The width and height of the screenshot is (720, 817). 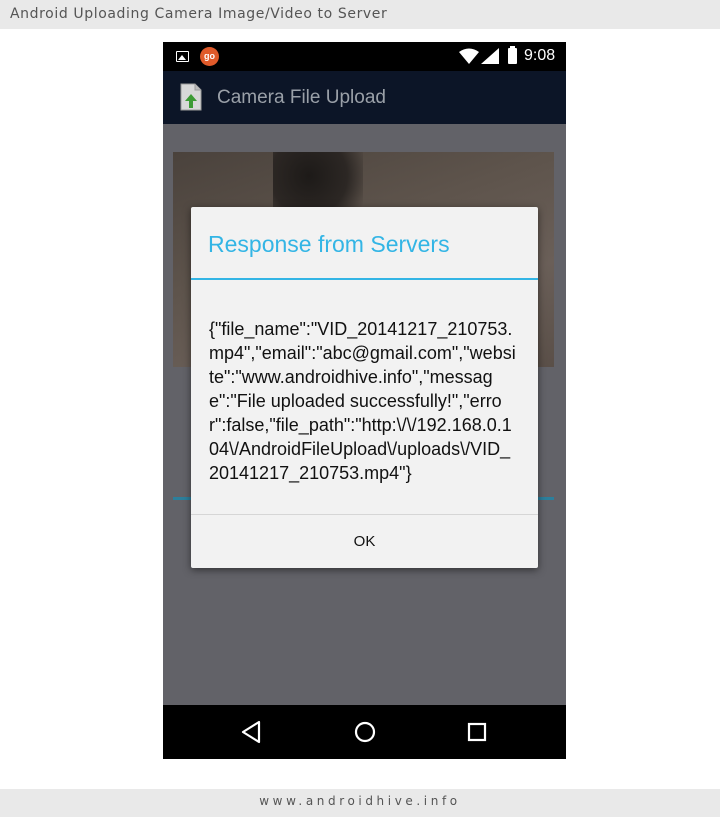 I want to click on home-icon, so click(x=365, y=732).